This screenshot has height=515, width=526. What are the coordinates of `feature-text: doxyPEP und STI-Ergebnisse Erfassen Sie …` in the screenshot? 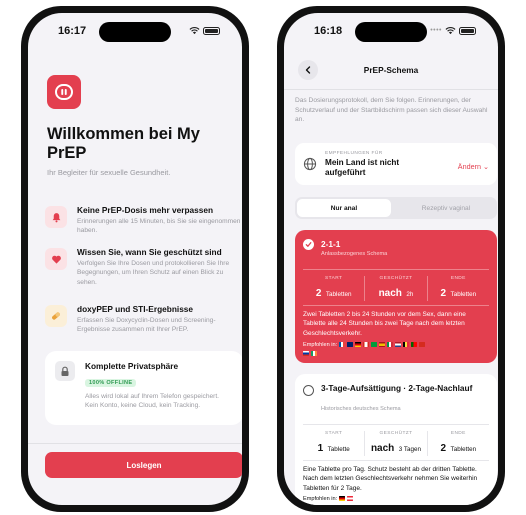 It's located at (159, 319).